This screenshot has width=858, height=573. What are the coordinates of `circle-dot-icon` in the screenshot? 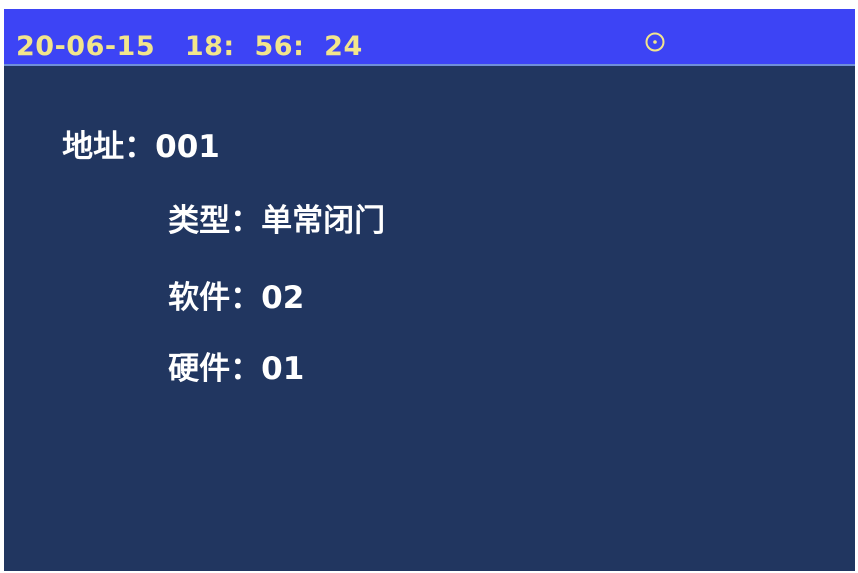 It's located at (655, 42).